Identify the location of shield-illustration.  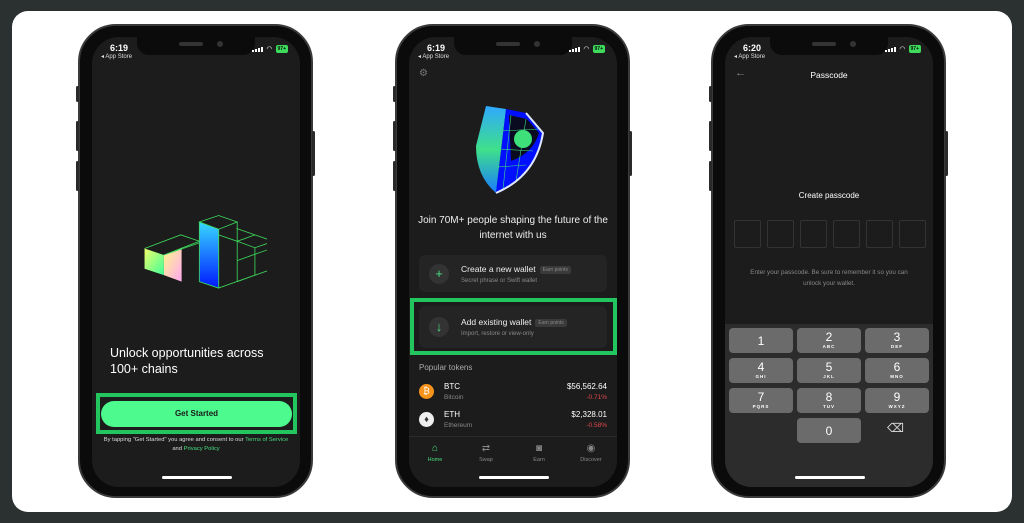
(510, 150).